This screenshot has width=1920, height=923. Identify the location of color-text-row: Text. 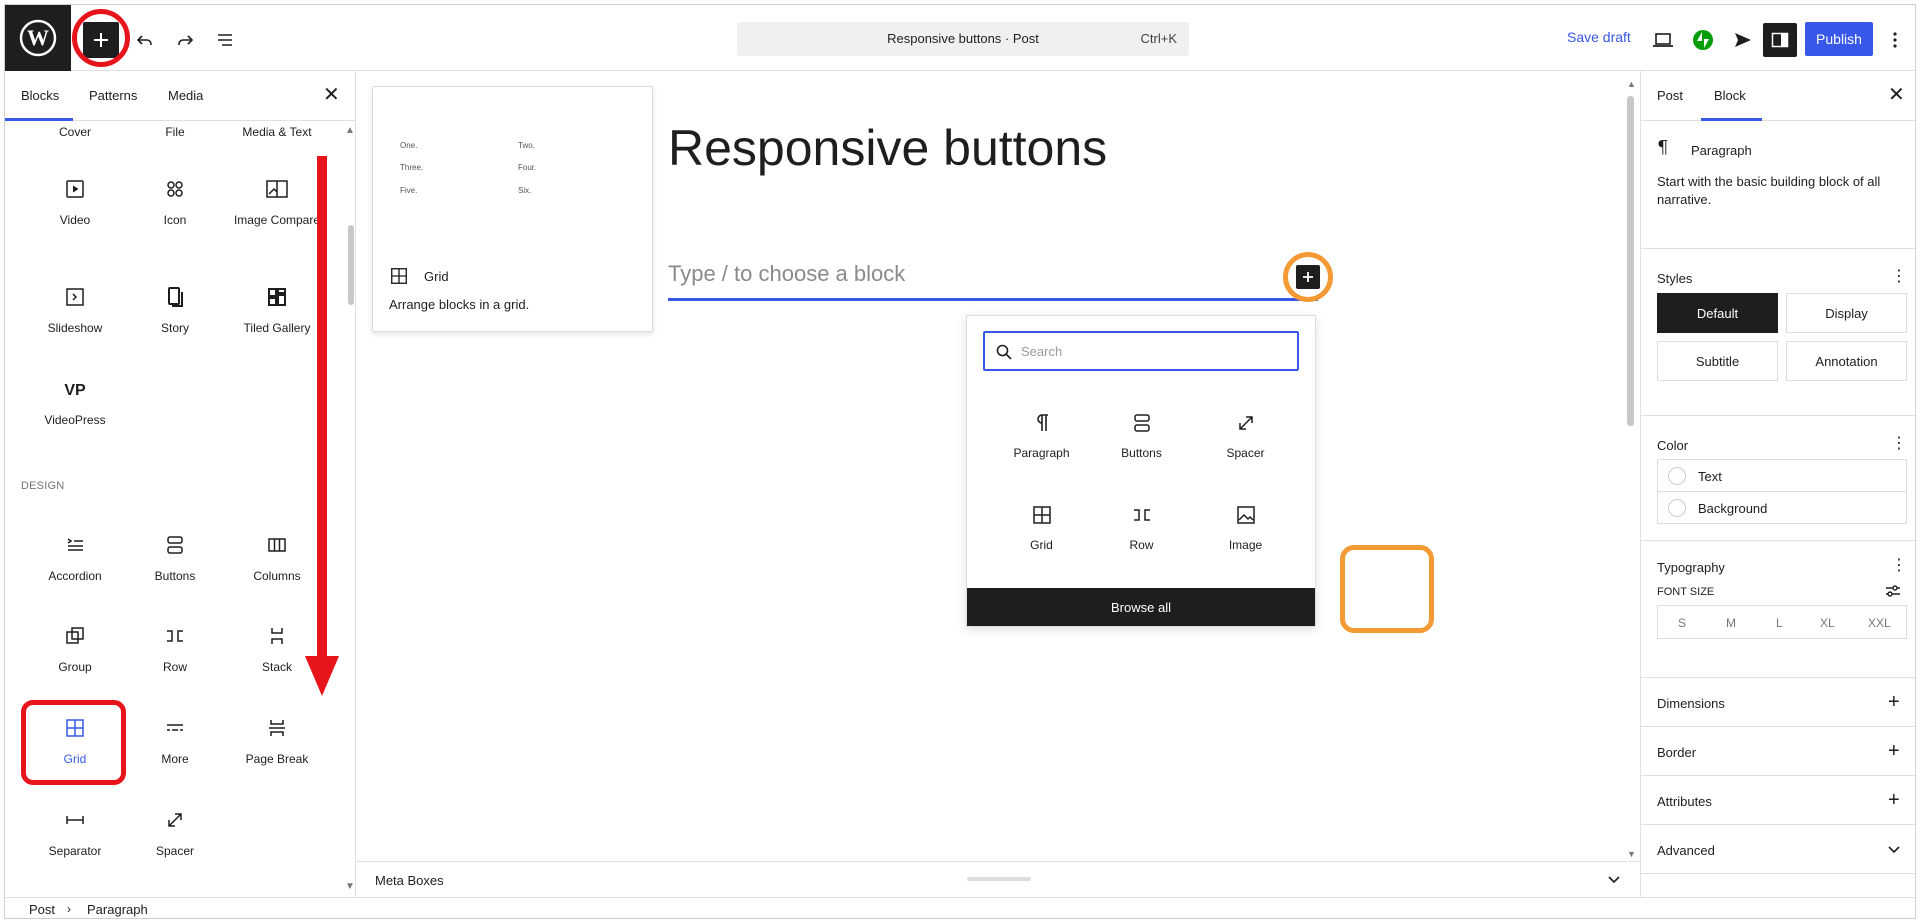
(1782, 475).